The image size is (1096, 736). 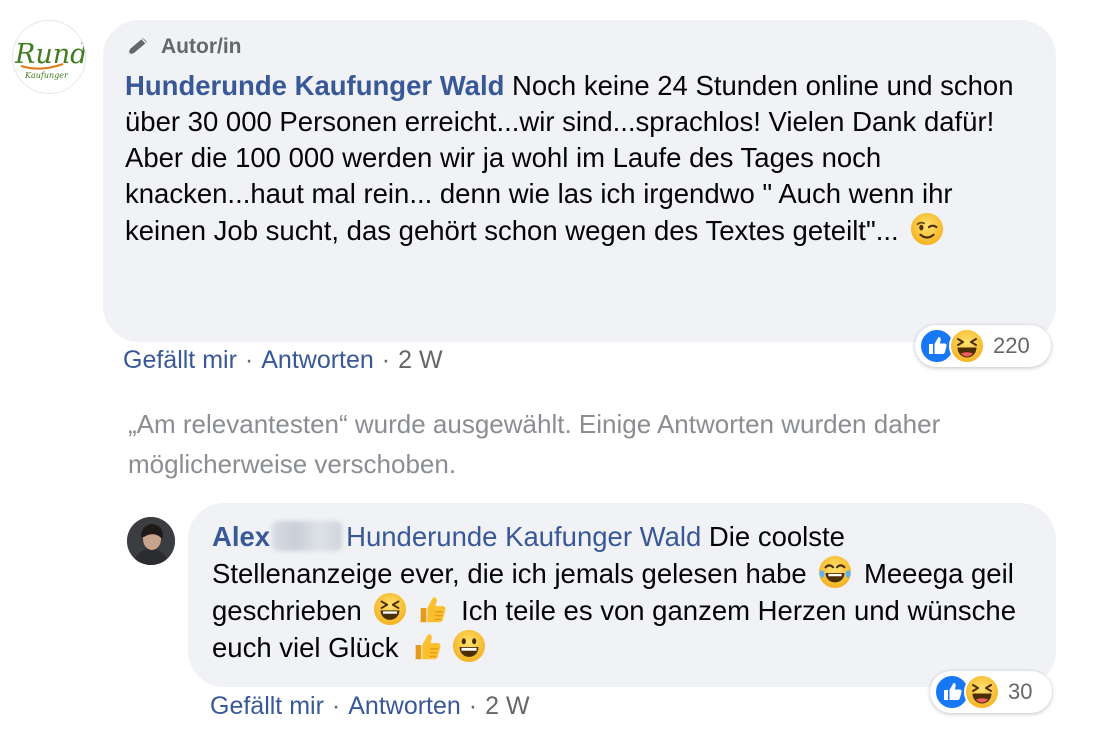 What do you see at coordinates (241, 536) in the screenshot?
I see `reply-author-link: Alex` at bounding box center [241, 536].